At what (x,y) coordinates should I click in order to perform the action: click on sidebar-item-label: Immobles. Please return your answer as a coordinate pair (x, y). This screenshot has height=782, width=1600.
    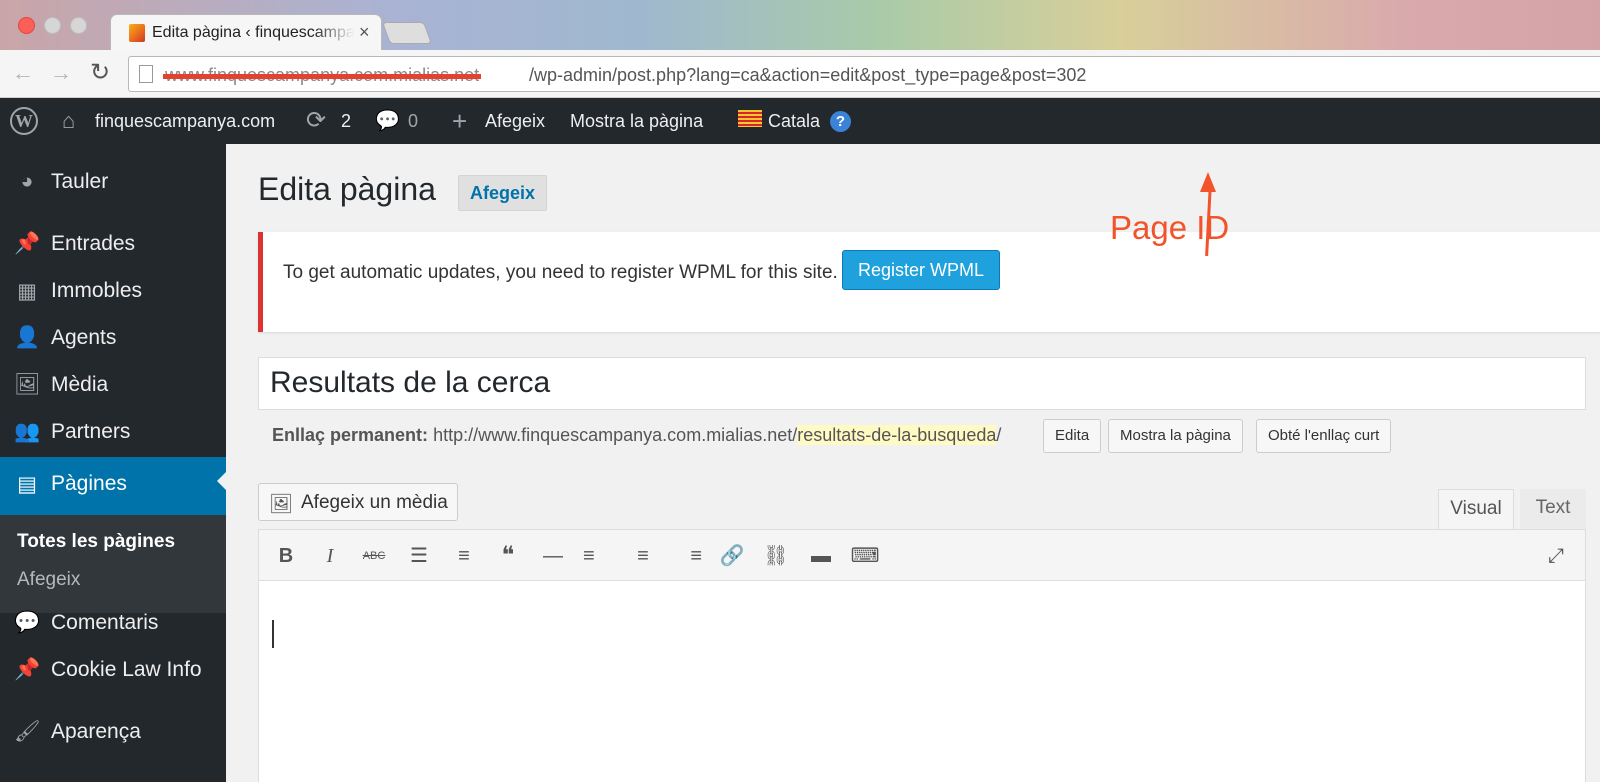
    Looking at the image, I should click on (97, 290).